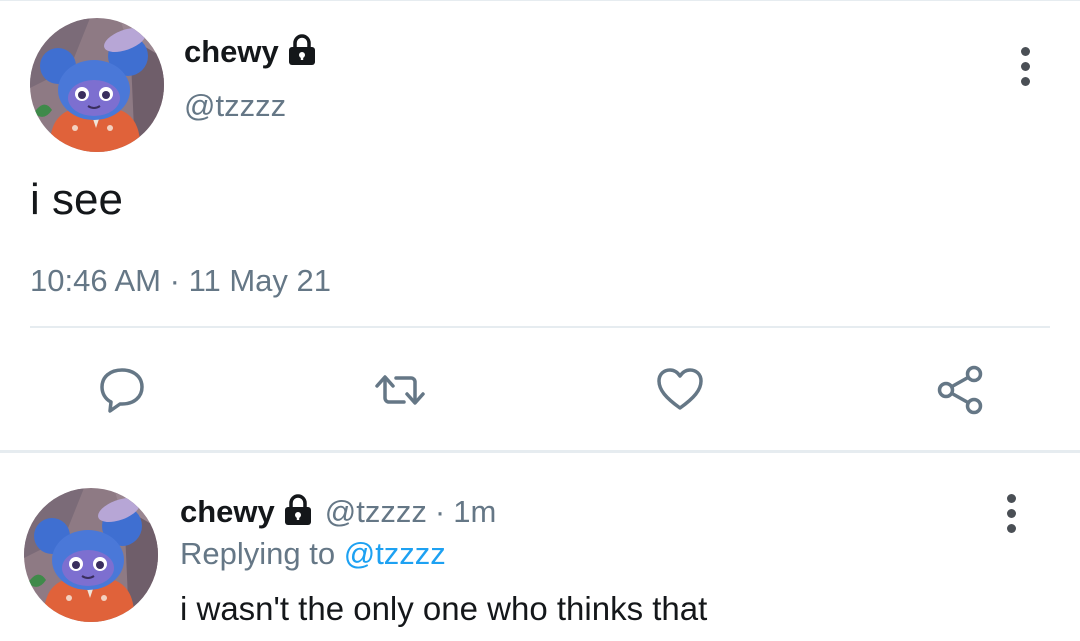 The height and width of the screenshot is (641, 1080). Describe the element at coordinates (231, 52) in the screenshot. I see `display-name: chewy` at that location.